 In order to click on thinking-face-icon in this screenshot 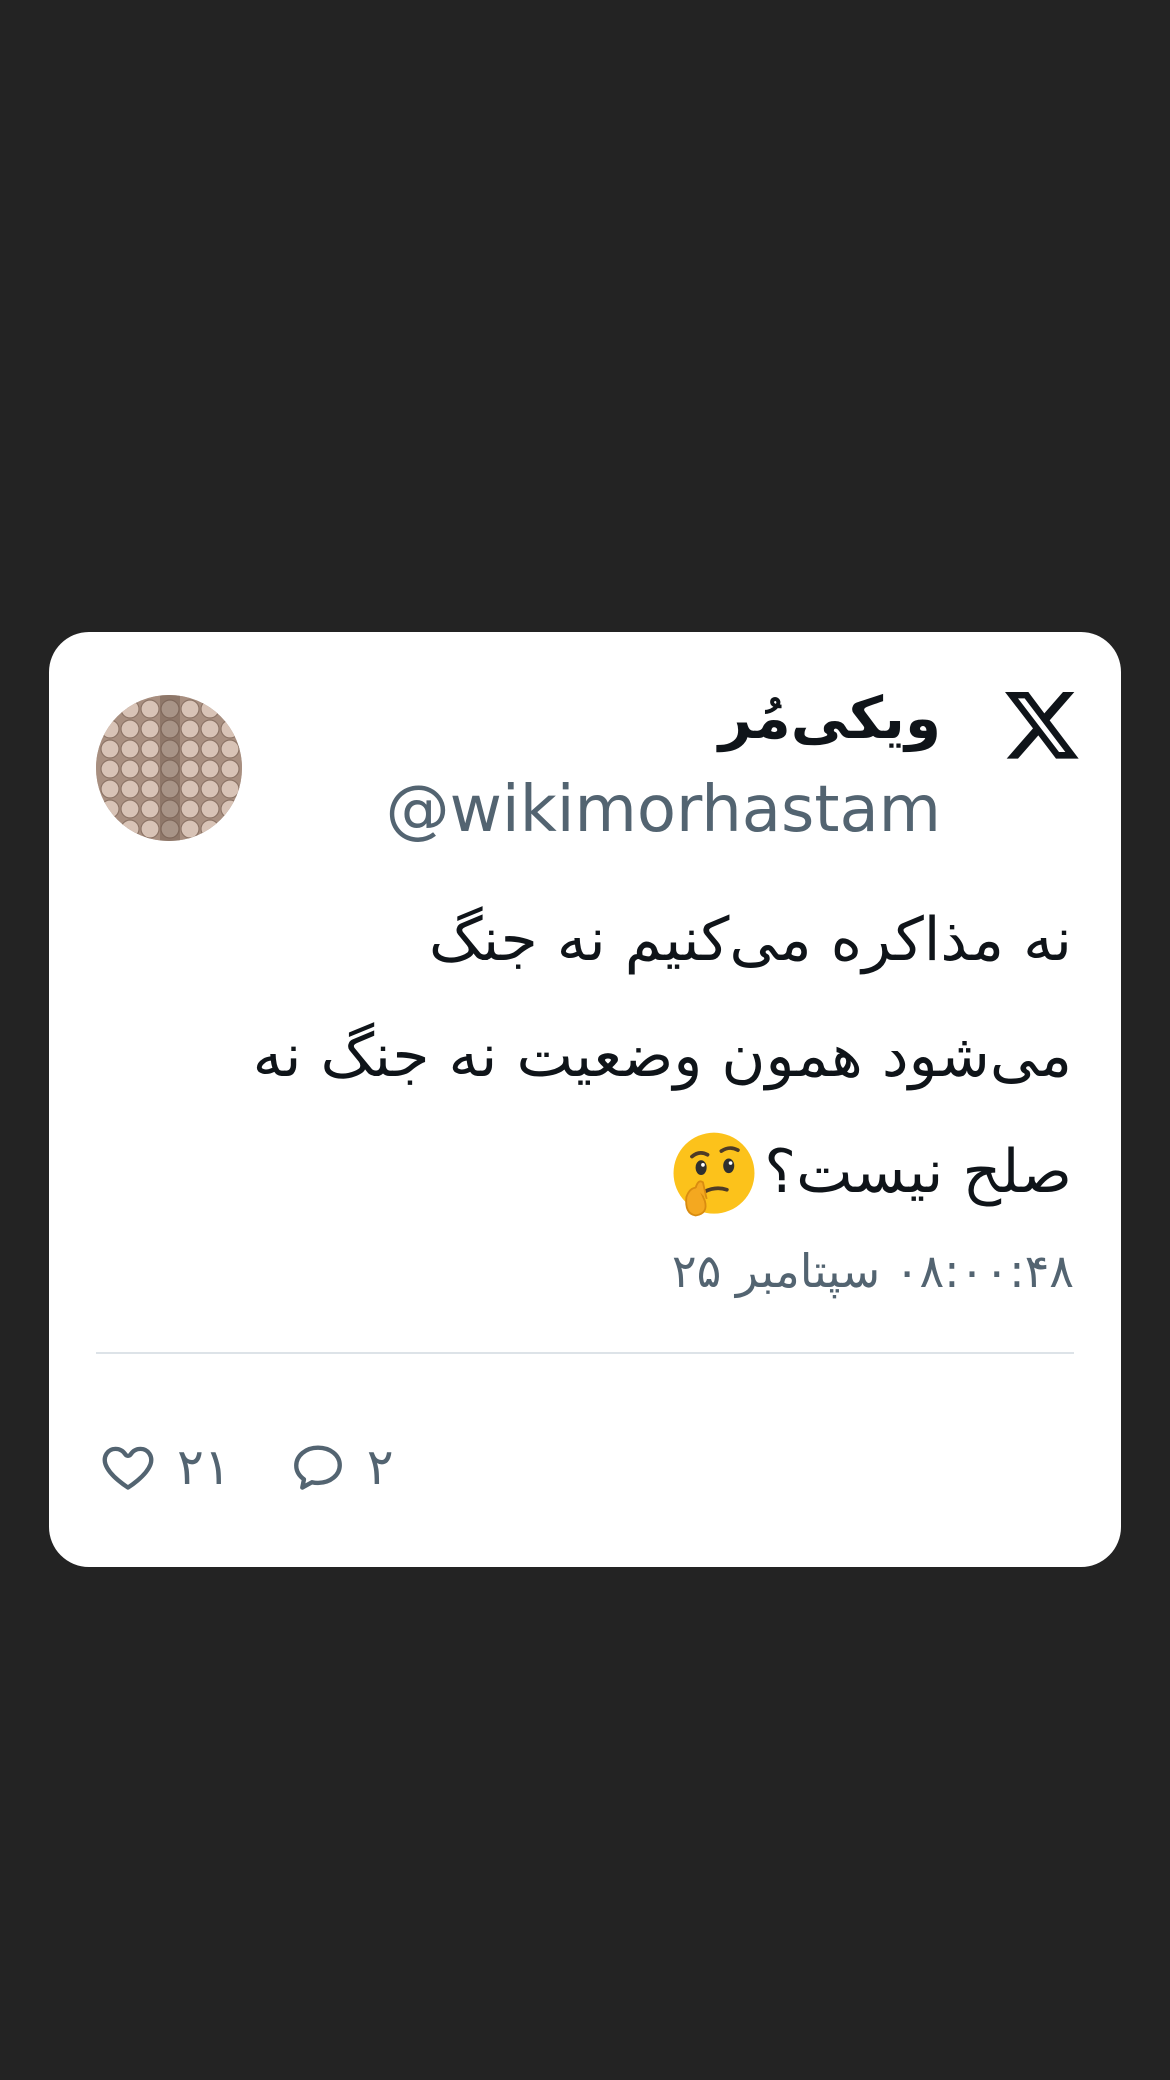, I will do `click(714, 1175)`.